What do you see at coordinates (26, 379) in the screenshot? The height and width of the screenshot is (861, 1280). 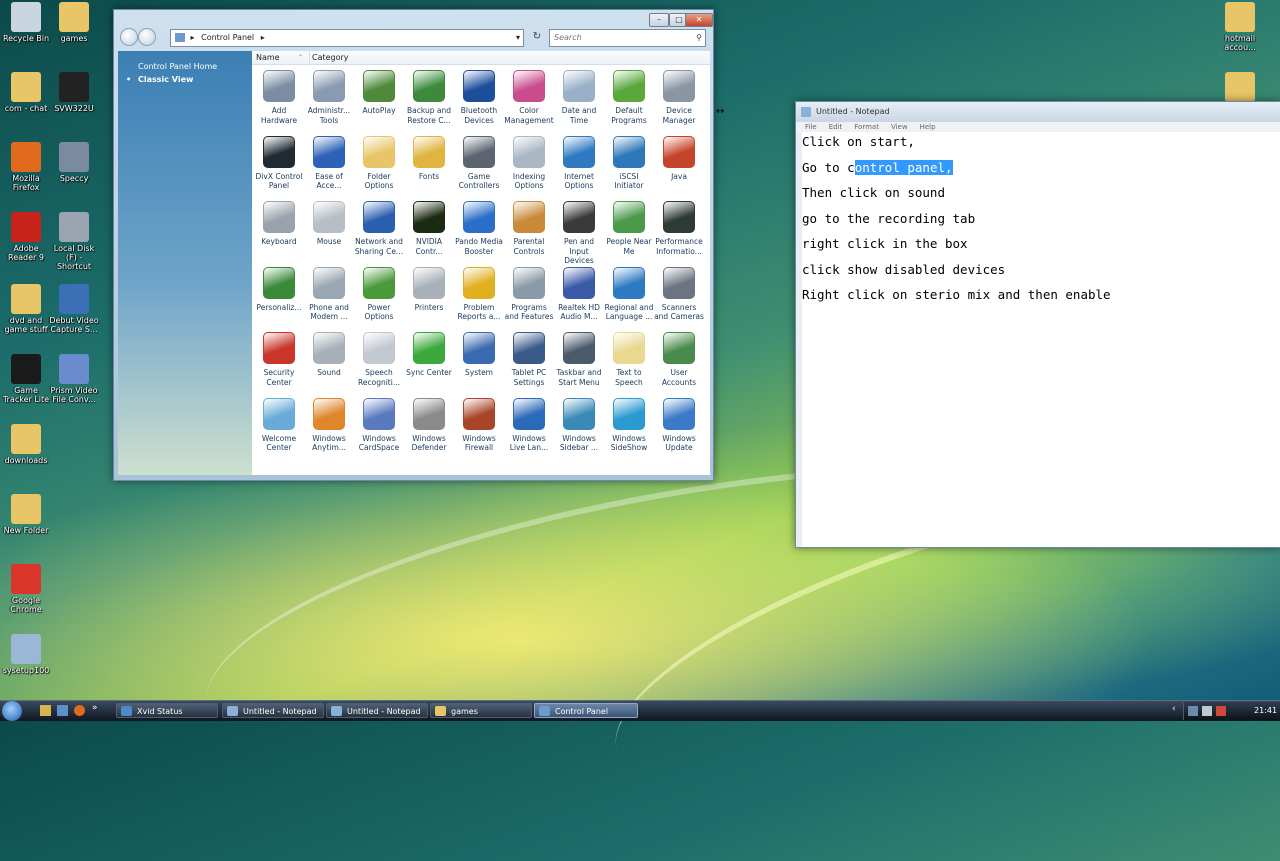 I see `desktop-icon-game-tracker-lite: Game Tracker Lite` at bounding box center [26, 379].